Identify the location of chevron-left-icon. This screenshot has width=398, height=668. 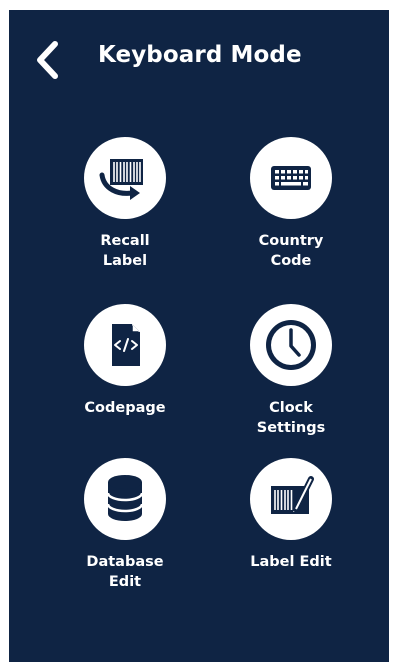
(47, 60).